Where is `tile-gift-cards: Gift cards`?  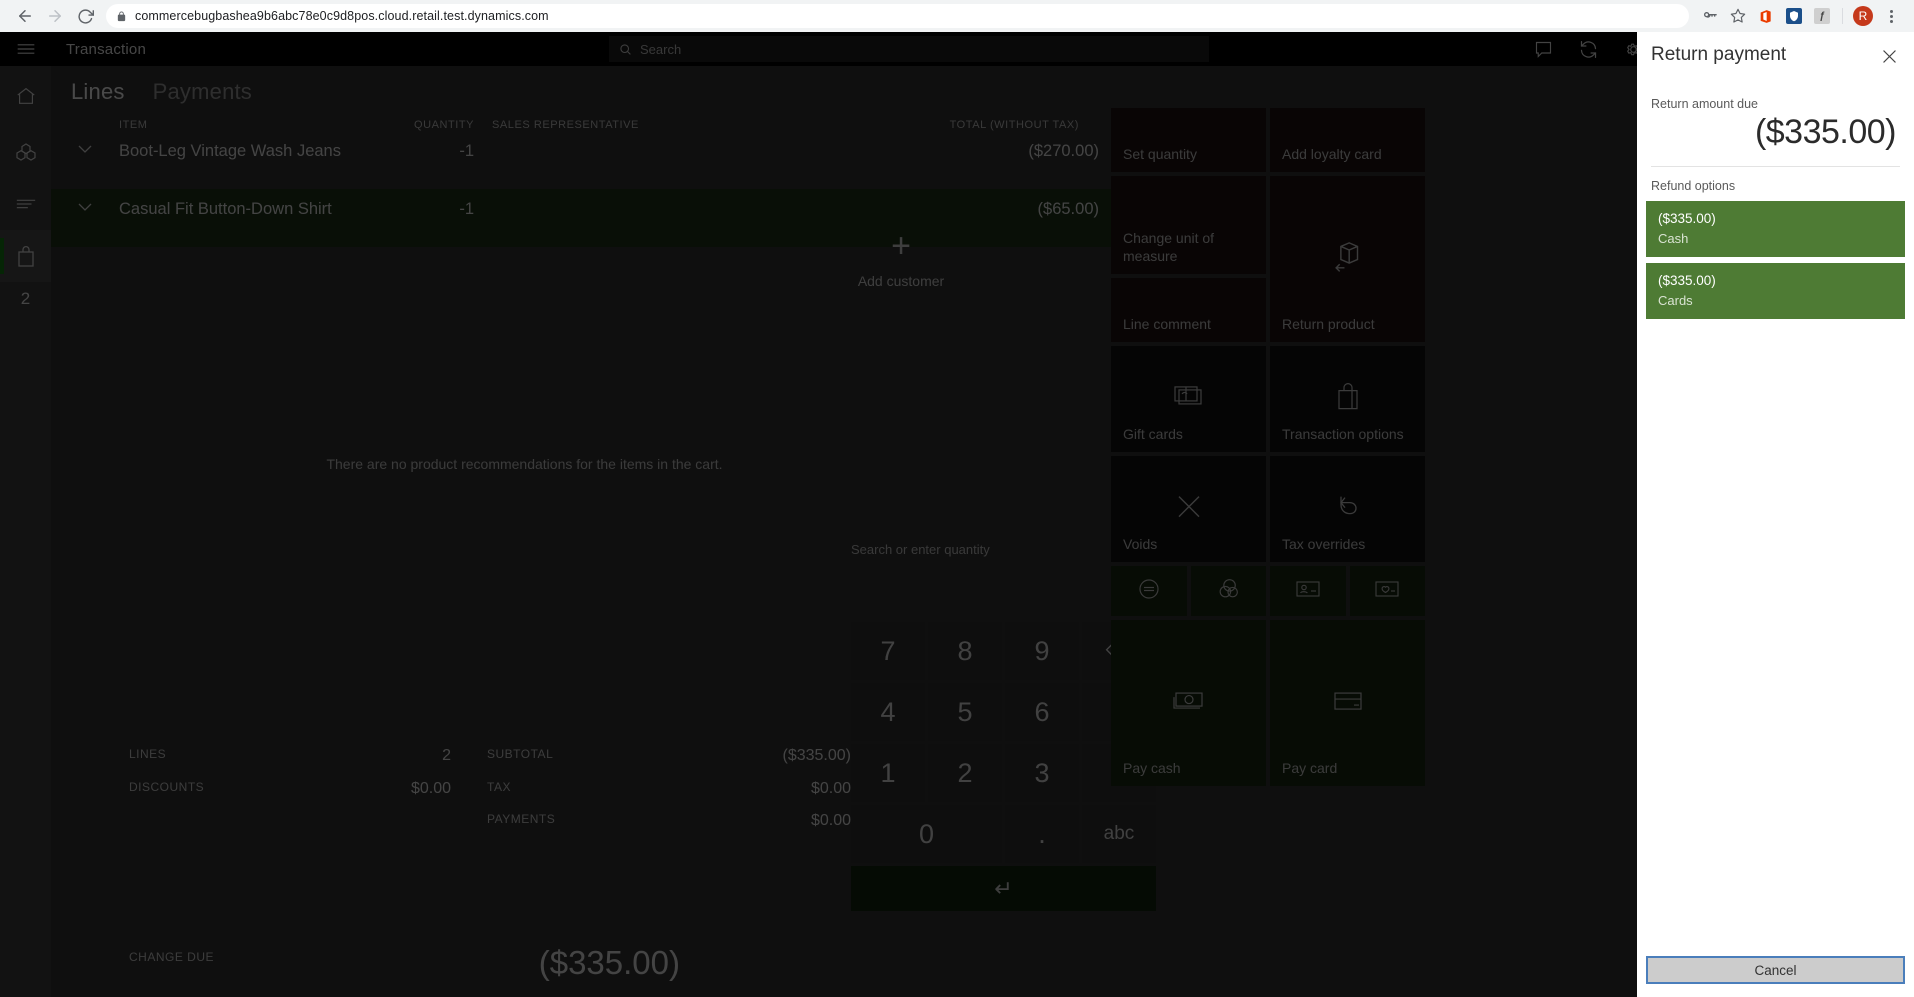 tile-gift-cards: Gift cards is located at coordinates (1188, 399).